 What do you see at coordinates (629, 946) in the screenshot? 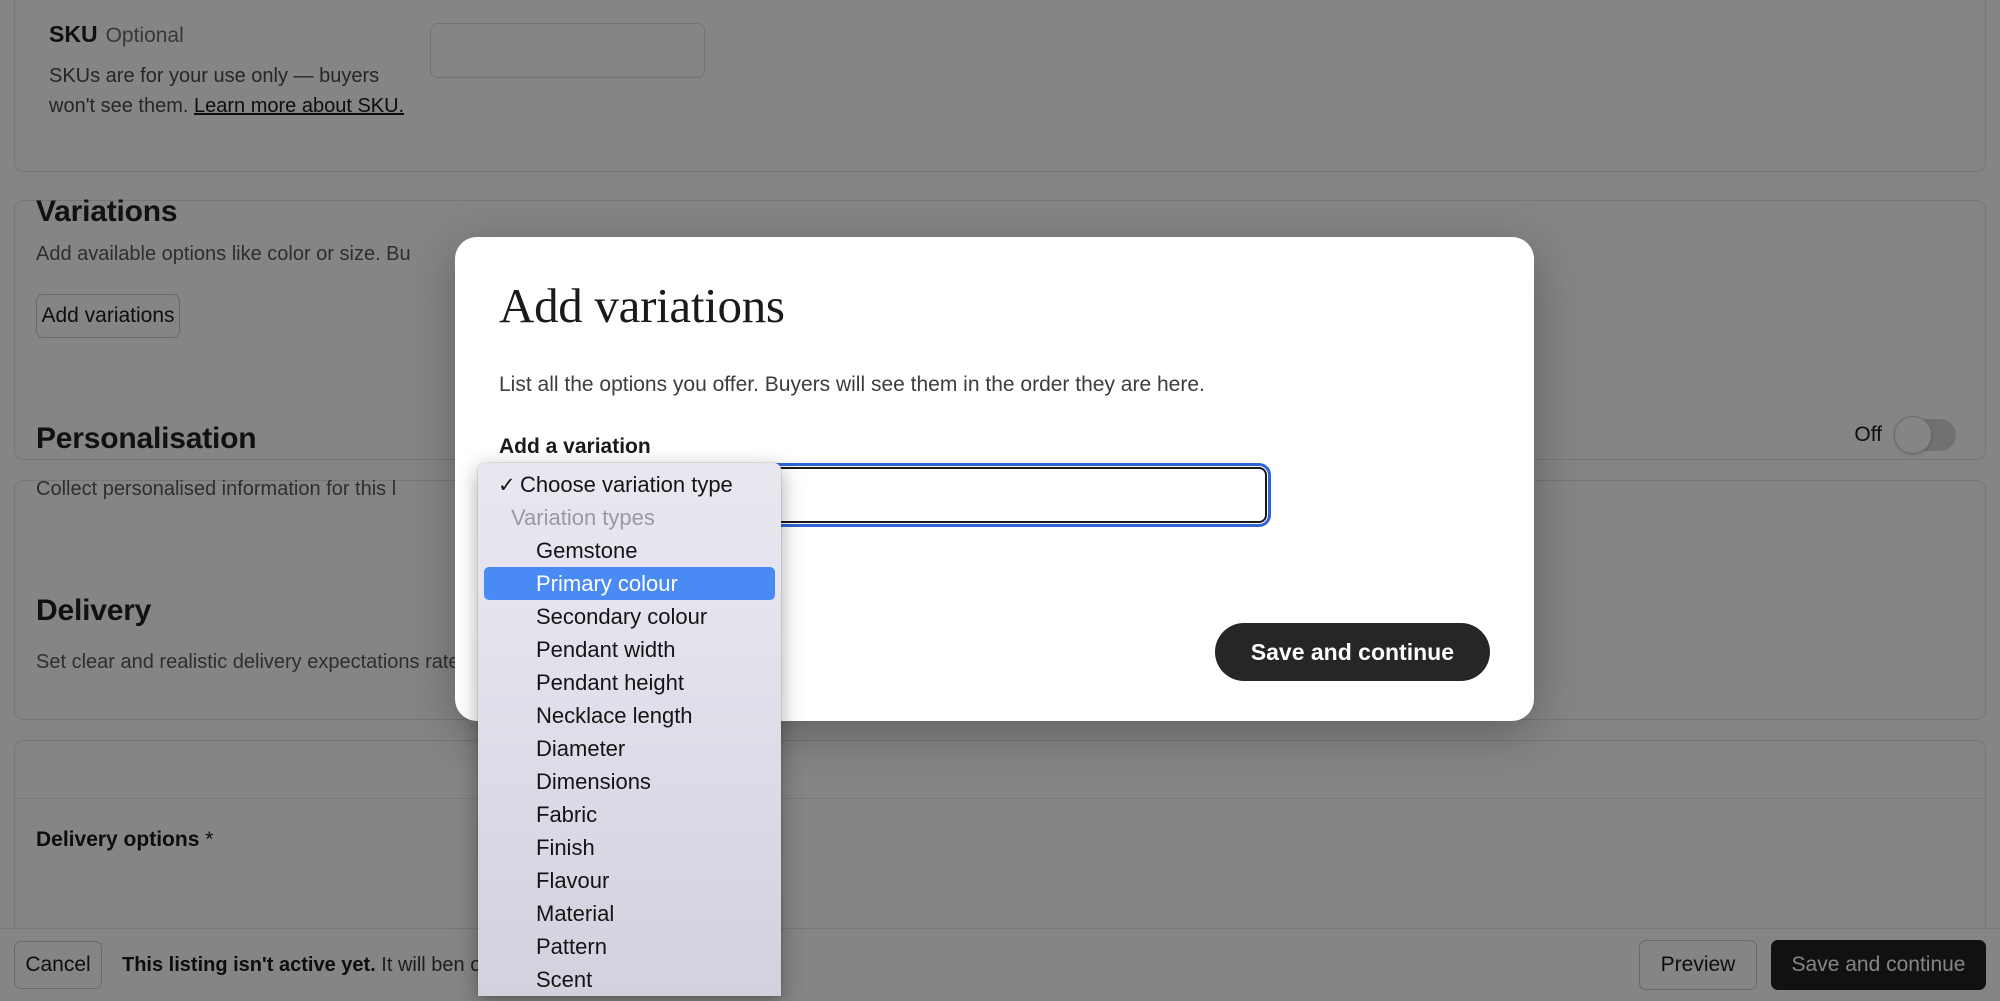
I see `dropdown-option-pattern: Pattern` at bounding box center [629, 946].